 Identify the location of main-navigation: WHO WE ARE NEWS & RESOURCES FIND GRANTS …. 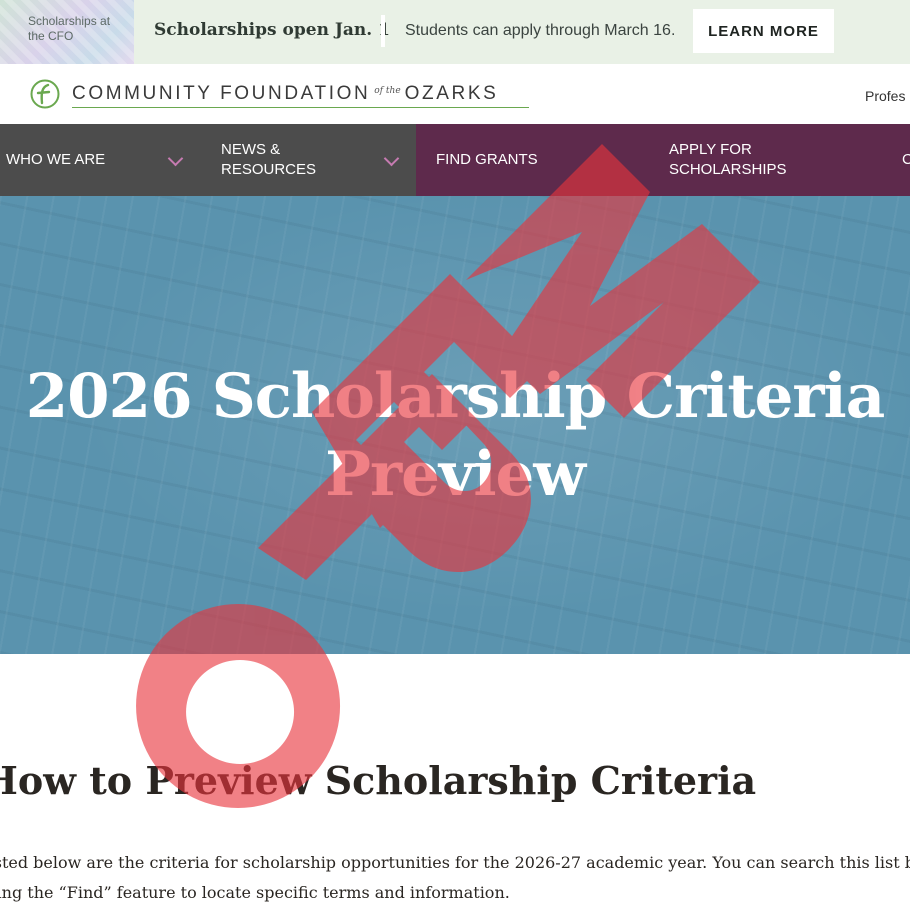
(455, 160).